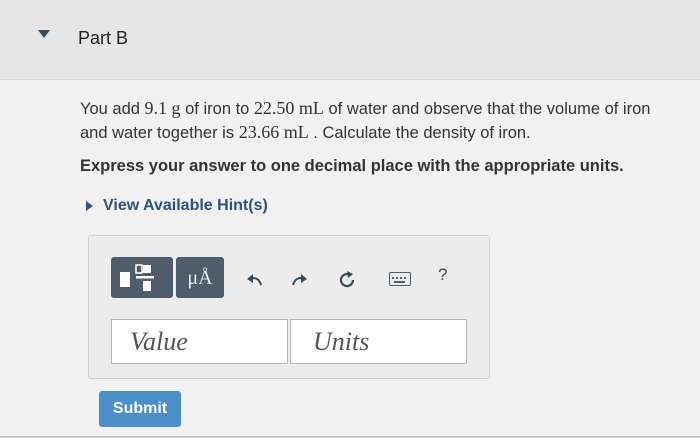  I want to click on keyboard-keys-icon, so click(399, 280).